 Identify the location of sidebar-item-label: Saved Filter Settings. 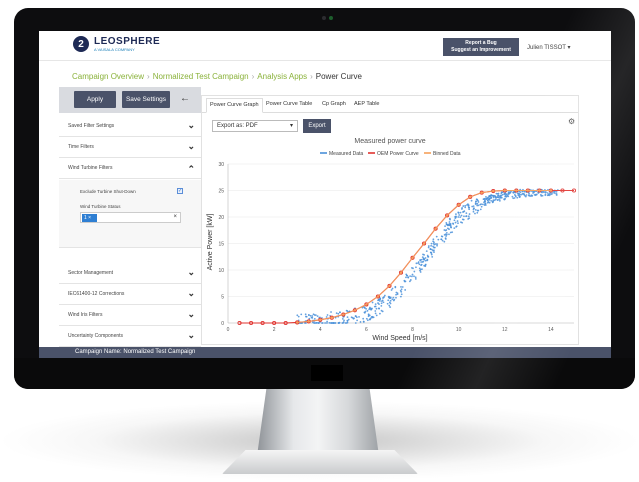
(91, 126).